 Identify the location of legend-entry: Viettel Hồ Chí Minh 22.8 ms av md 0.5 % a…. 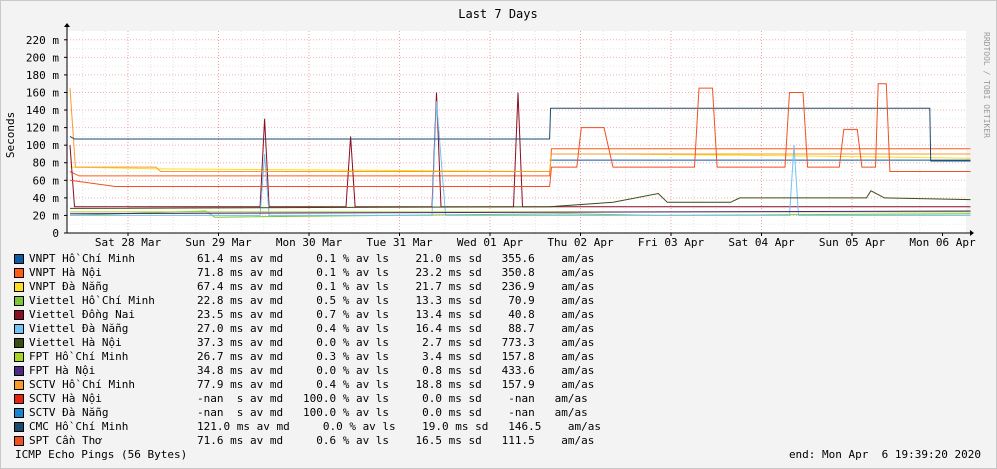
(307, 301).